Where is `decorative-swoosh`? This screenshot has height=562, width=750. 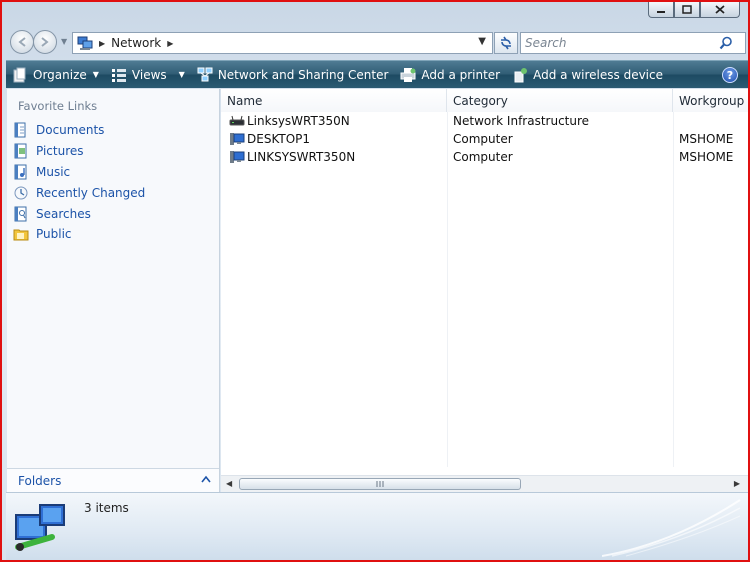 decorative-swoosh is located at coordinates (671, 528).